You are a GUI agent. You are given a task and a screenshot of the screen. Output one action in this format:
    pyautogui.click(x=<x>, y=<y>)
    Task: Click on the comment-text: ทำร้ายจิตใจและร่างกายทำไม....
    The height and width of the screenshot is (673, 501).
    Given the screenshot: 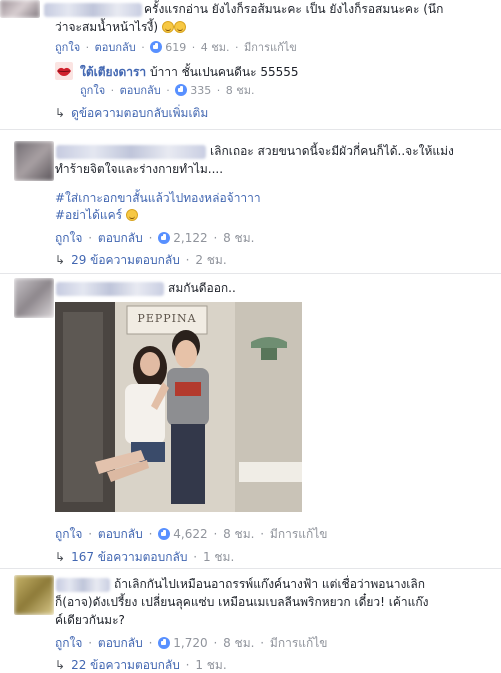 What is the action you would take?
    pyautogui.click(x=139, y=169)
    